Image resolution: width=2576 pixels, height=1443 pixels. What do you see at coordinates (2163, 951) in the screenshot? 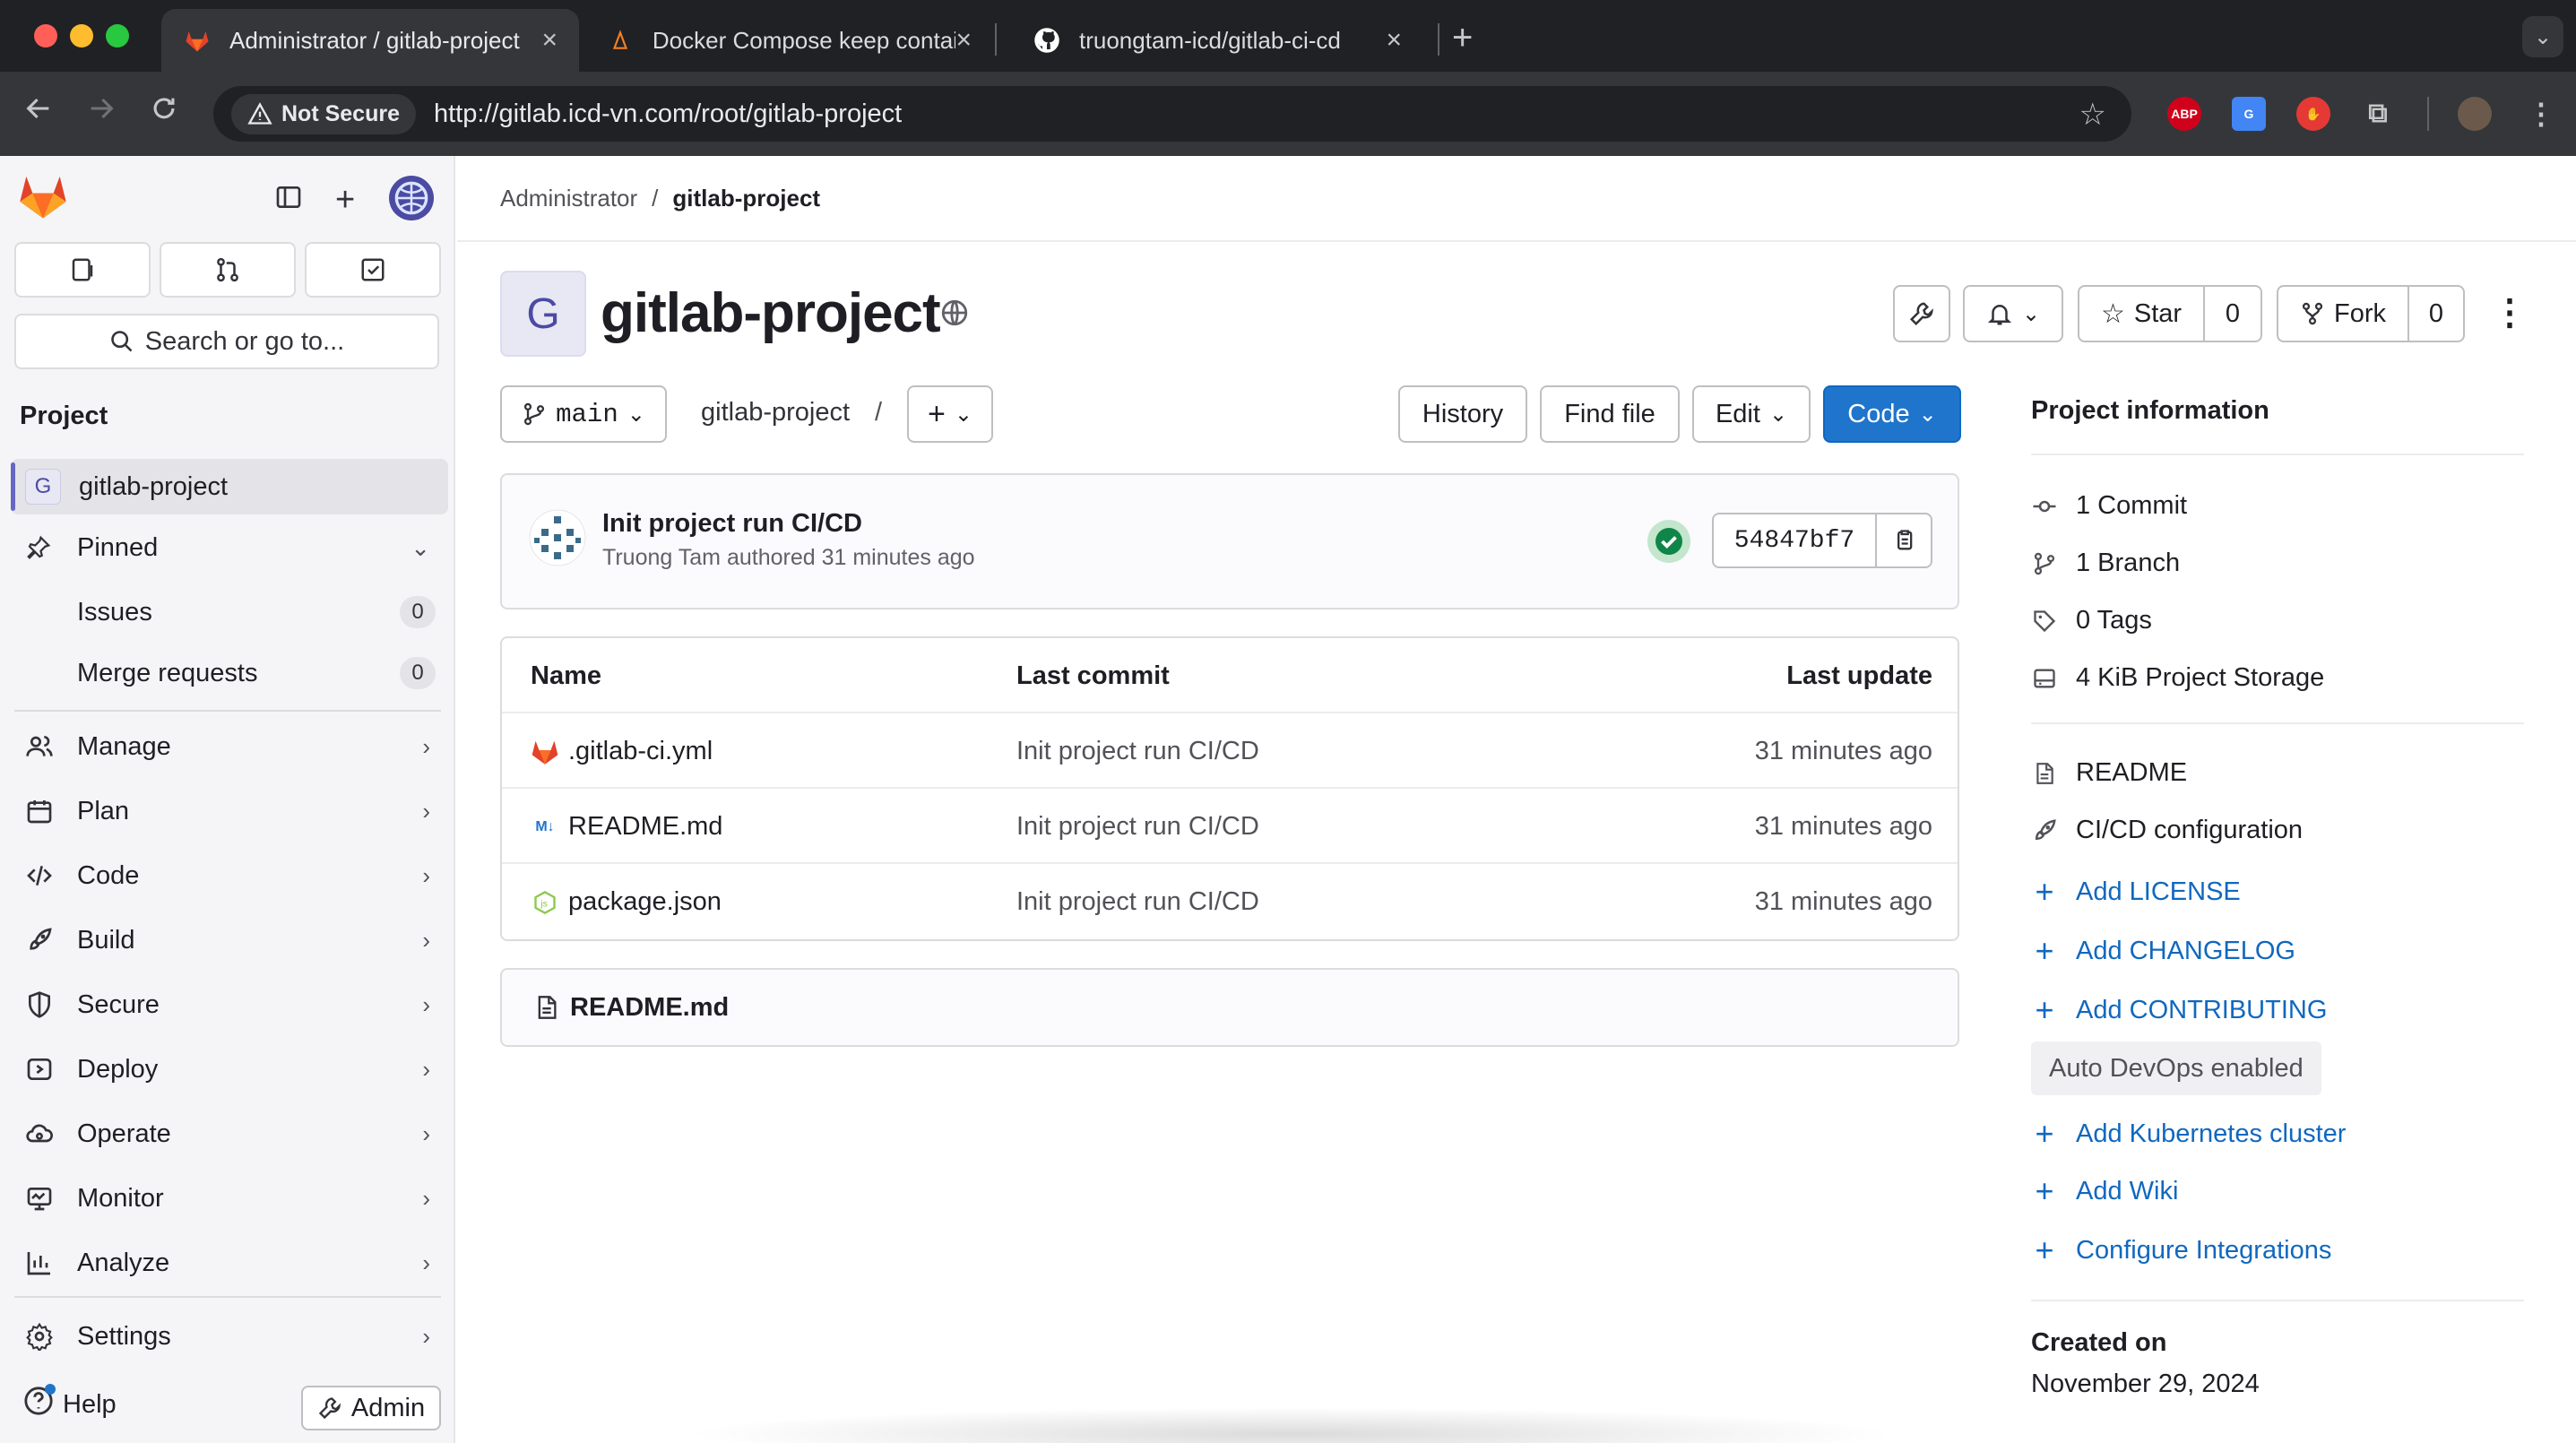
I see `add-changelog-link: + Add CHANGELOG` at bounding box center [2163, 951].